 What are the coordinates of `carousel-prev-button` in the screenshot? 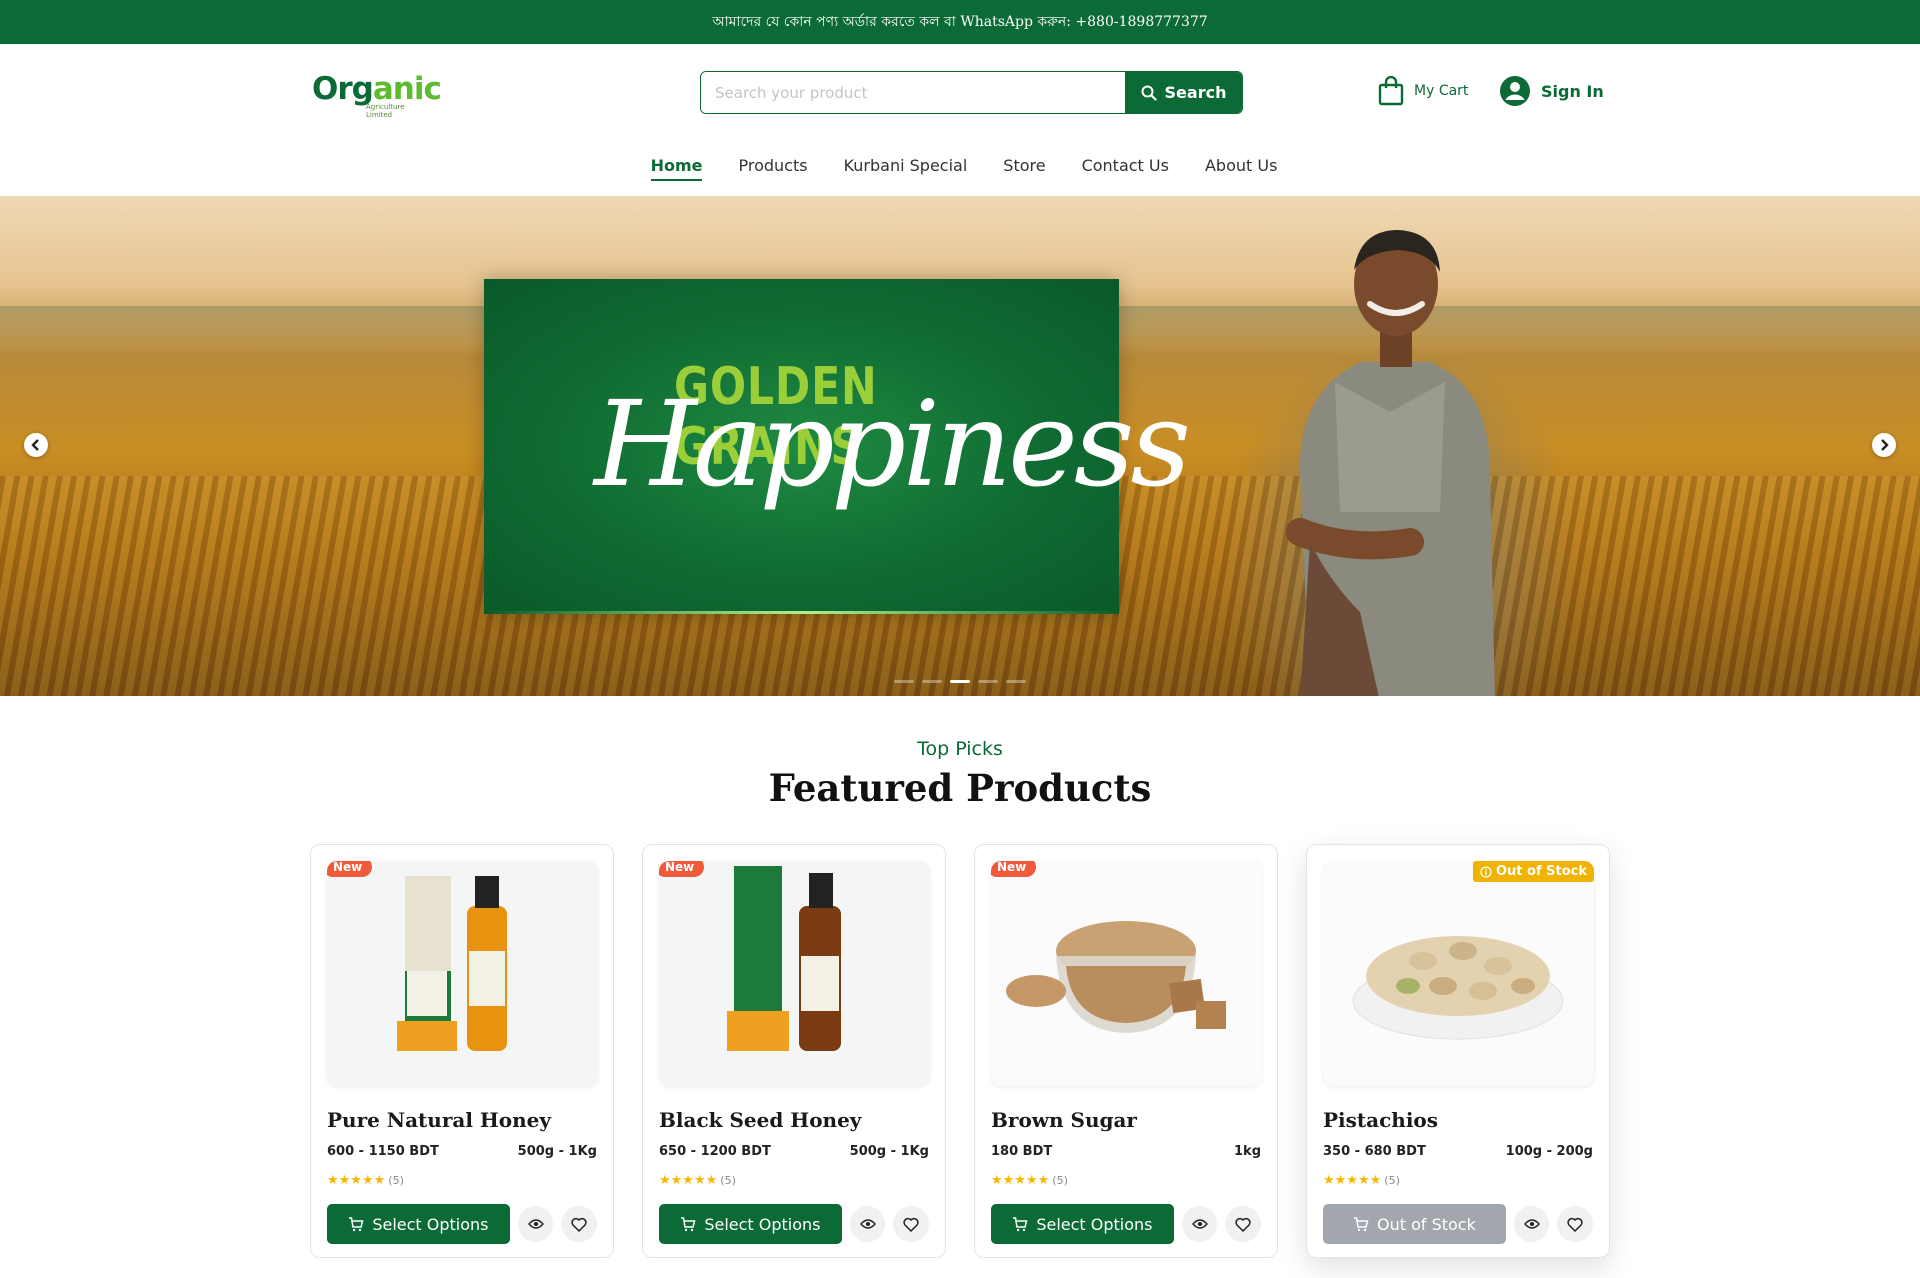 It's located at (36, 445).